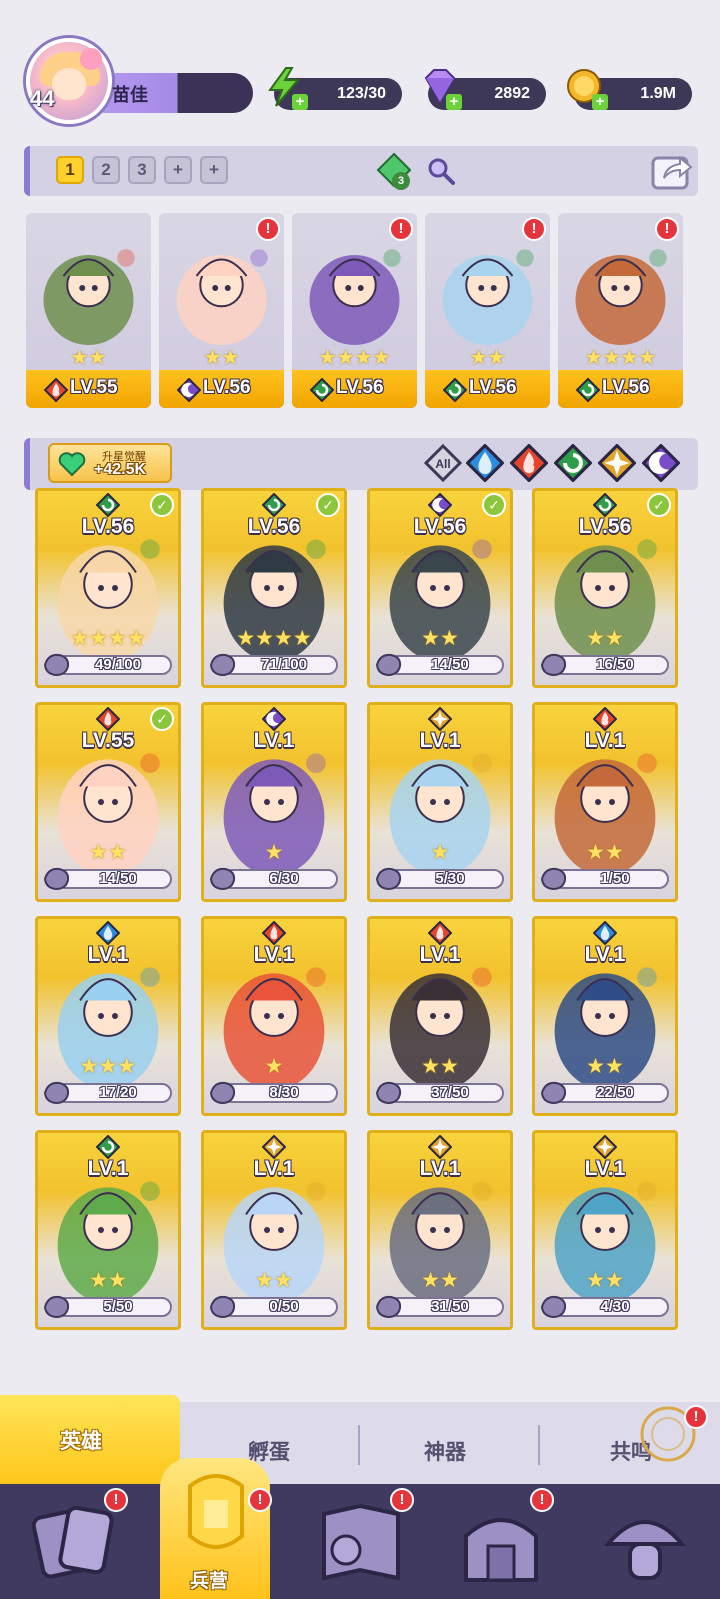 Image resolution: width=720 pixels, height=1599 pixels. What do you see at coordinates (534, 229) in the screenshot?
I see `alert-icon: !` at bounding box center [534, 229].